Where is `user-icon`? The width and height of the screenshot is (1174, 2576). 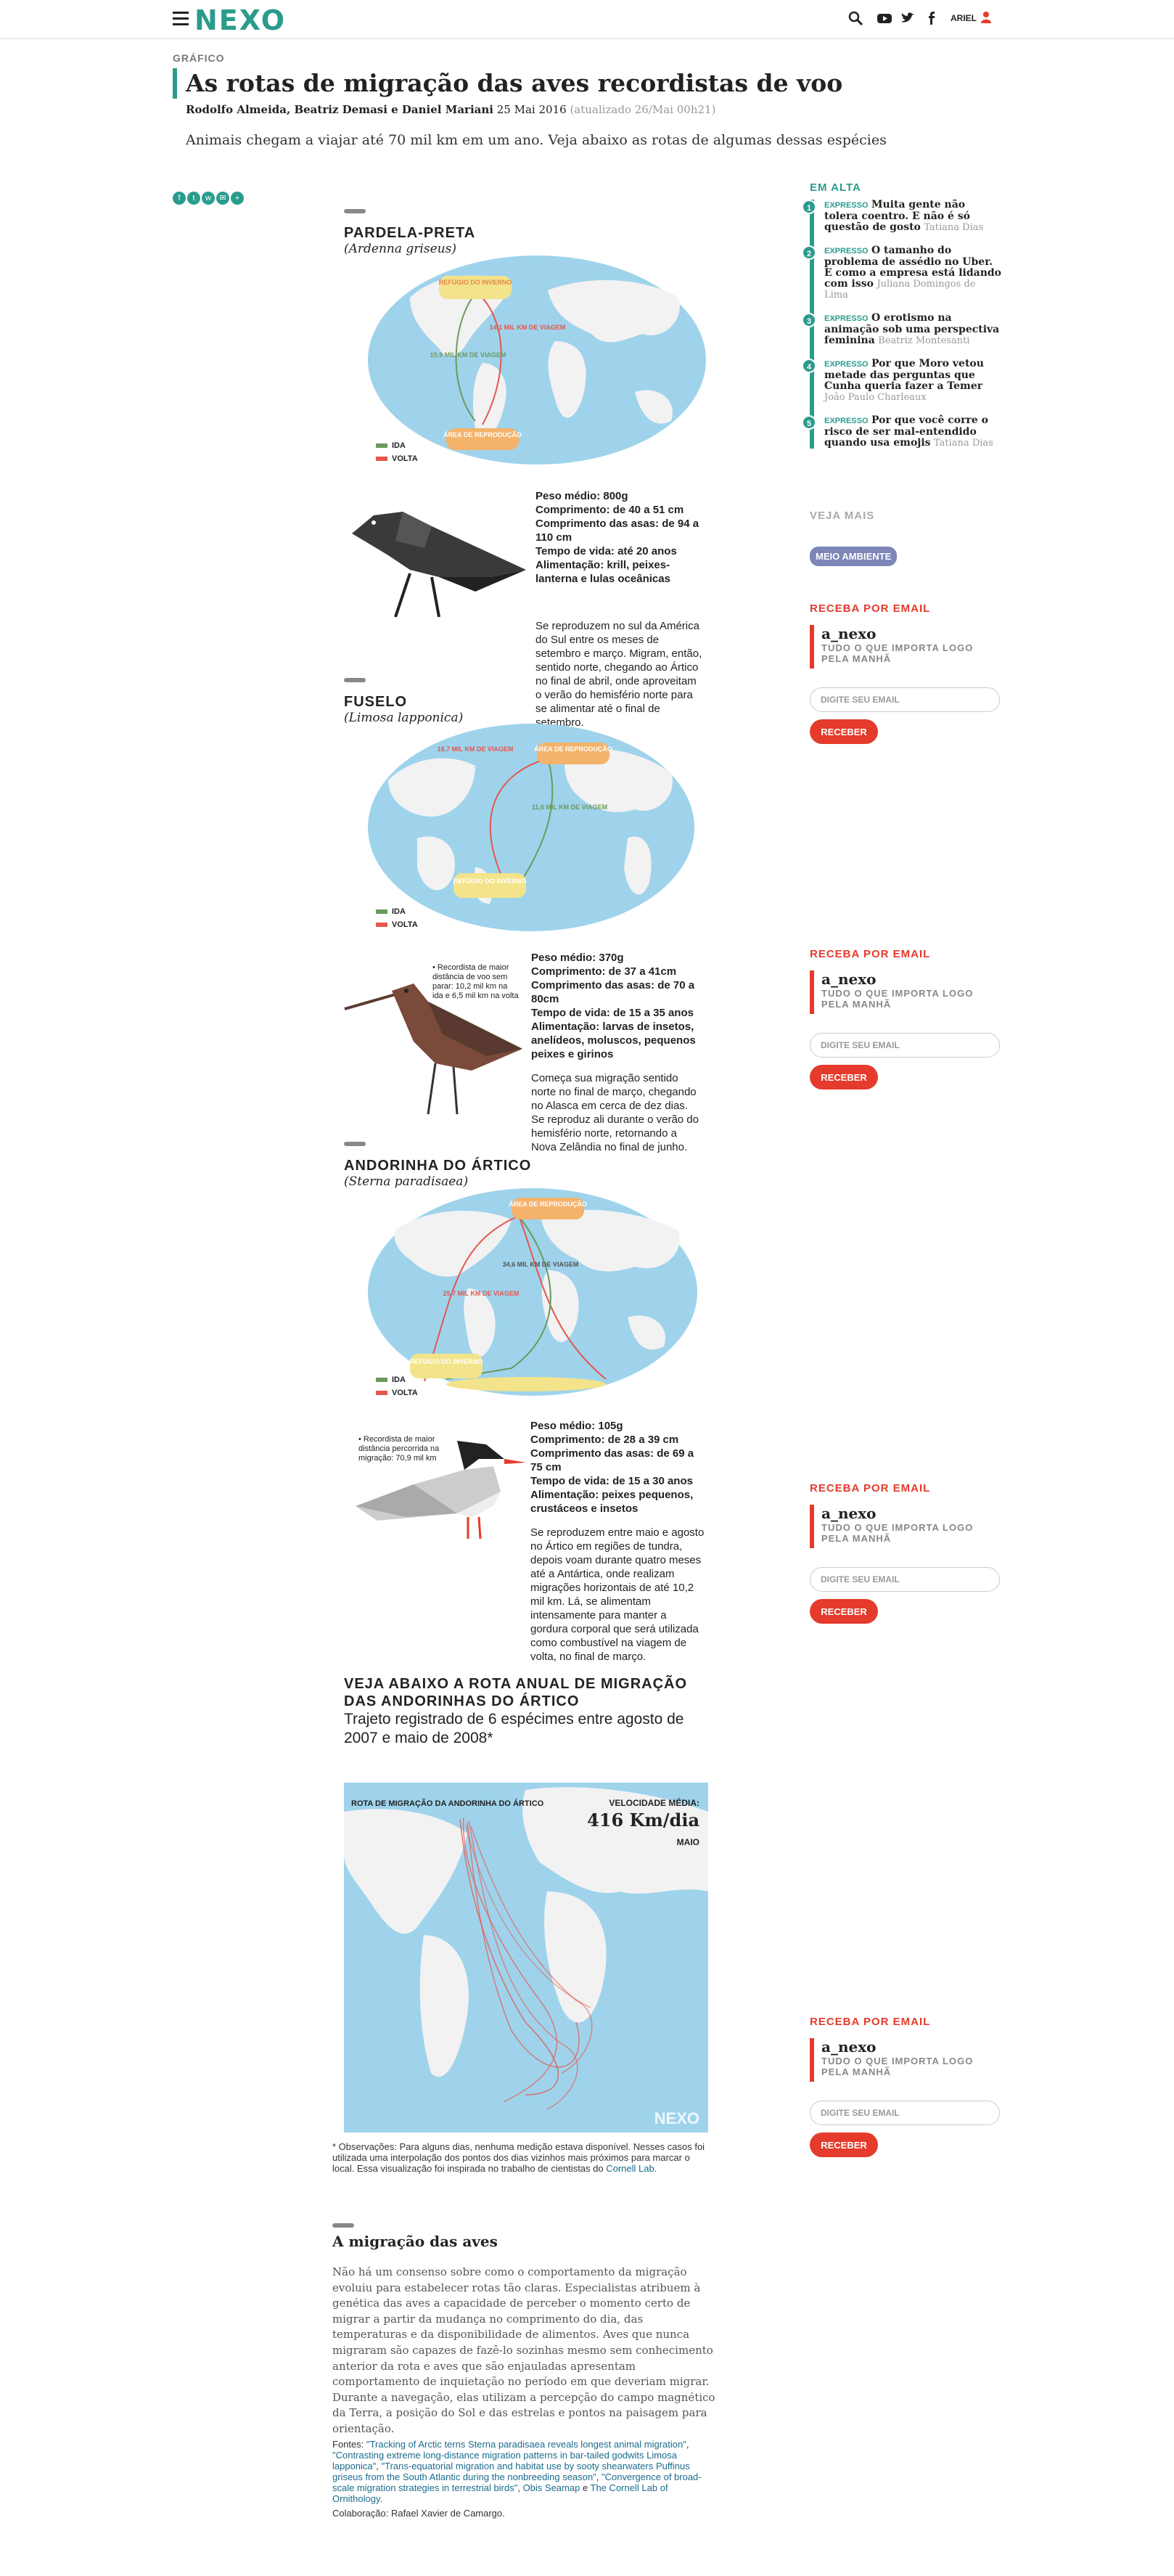
user-icon is located at coordinates (986, 19).